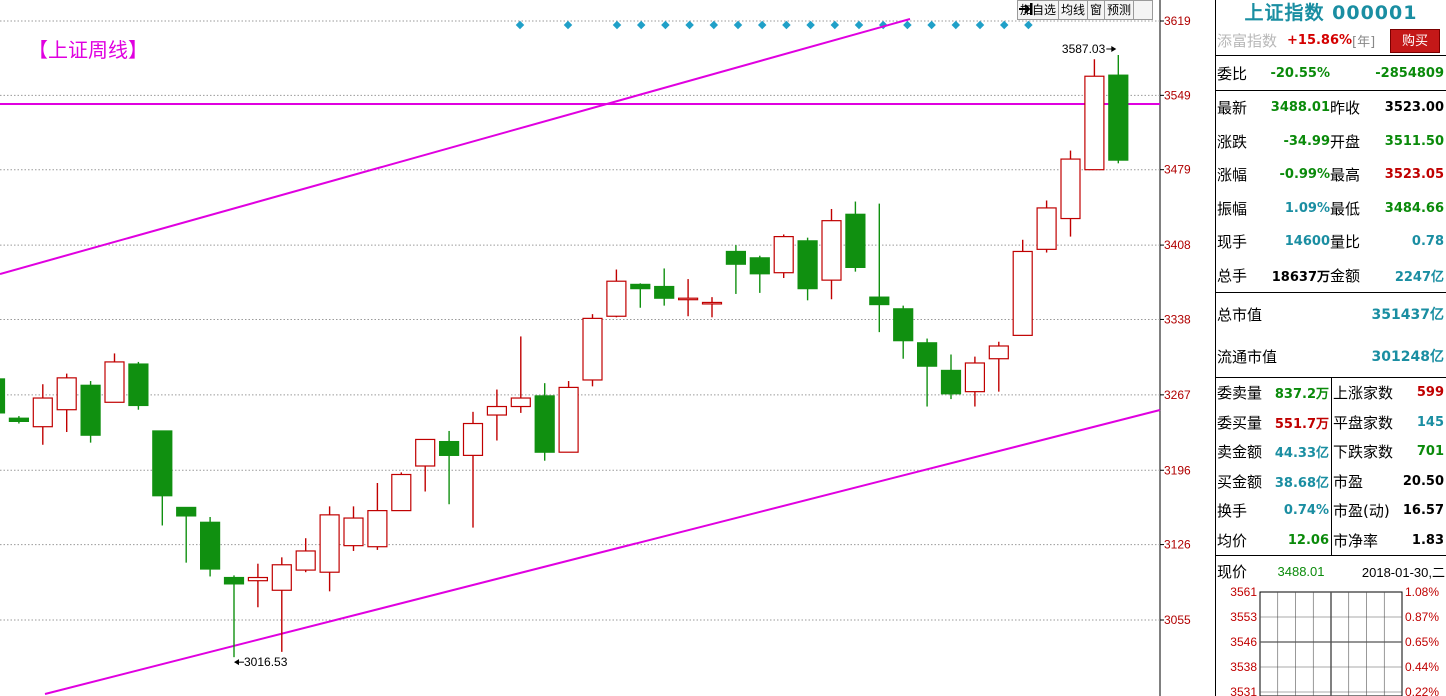 This screenshot has height=696, width=1446. What do you see at coordinates (1305, 175) in the screenshot?
I see `quote-value: -0.99%` at bounding box center [1305, 175].